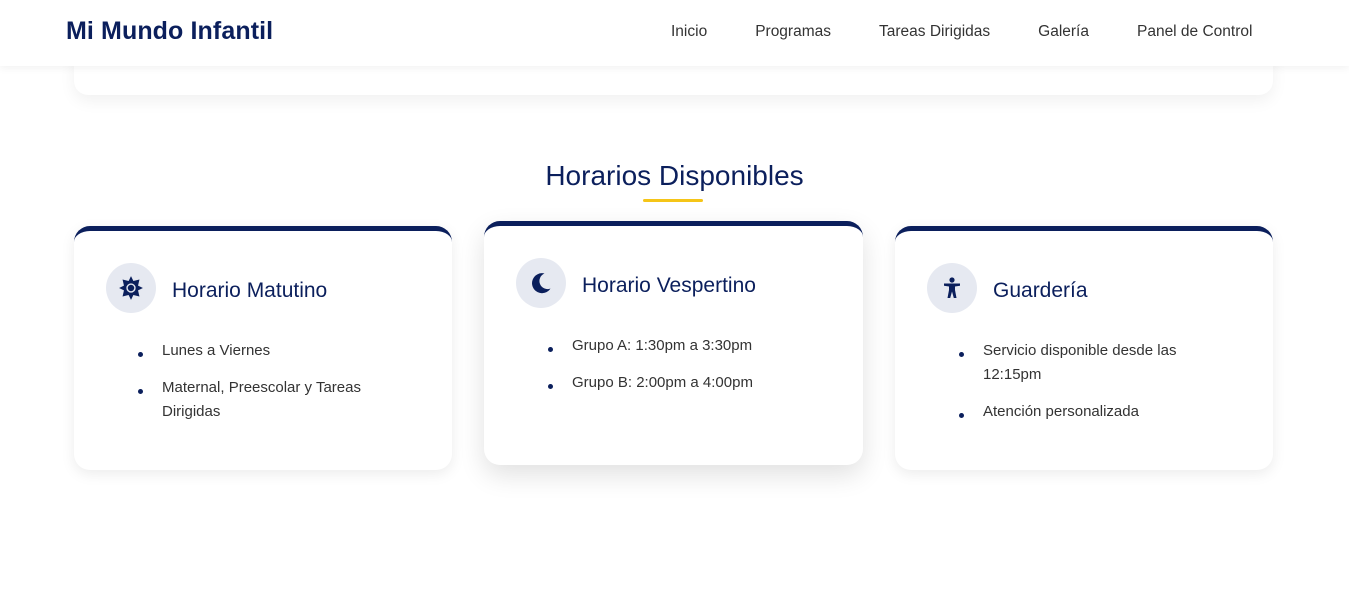 The width and height of the screenshot is (1349, 615). What do you see at coordinates (683, 383) in the screenshot?
I see `list-item: Grupo B: 2:00pm a 4:00pm` at bounding box center [683, 383].